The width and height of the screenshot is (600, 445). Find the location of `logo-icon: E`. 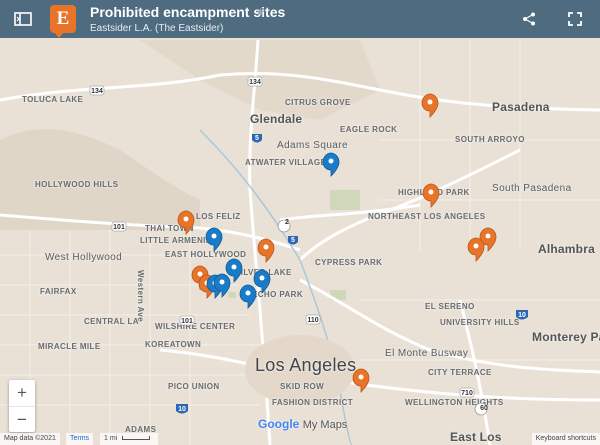

logo-icon: E is located at coordinates (63, 21).